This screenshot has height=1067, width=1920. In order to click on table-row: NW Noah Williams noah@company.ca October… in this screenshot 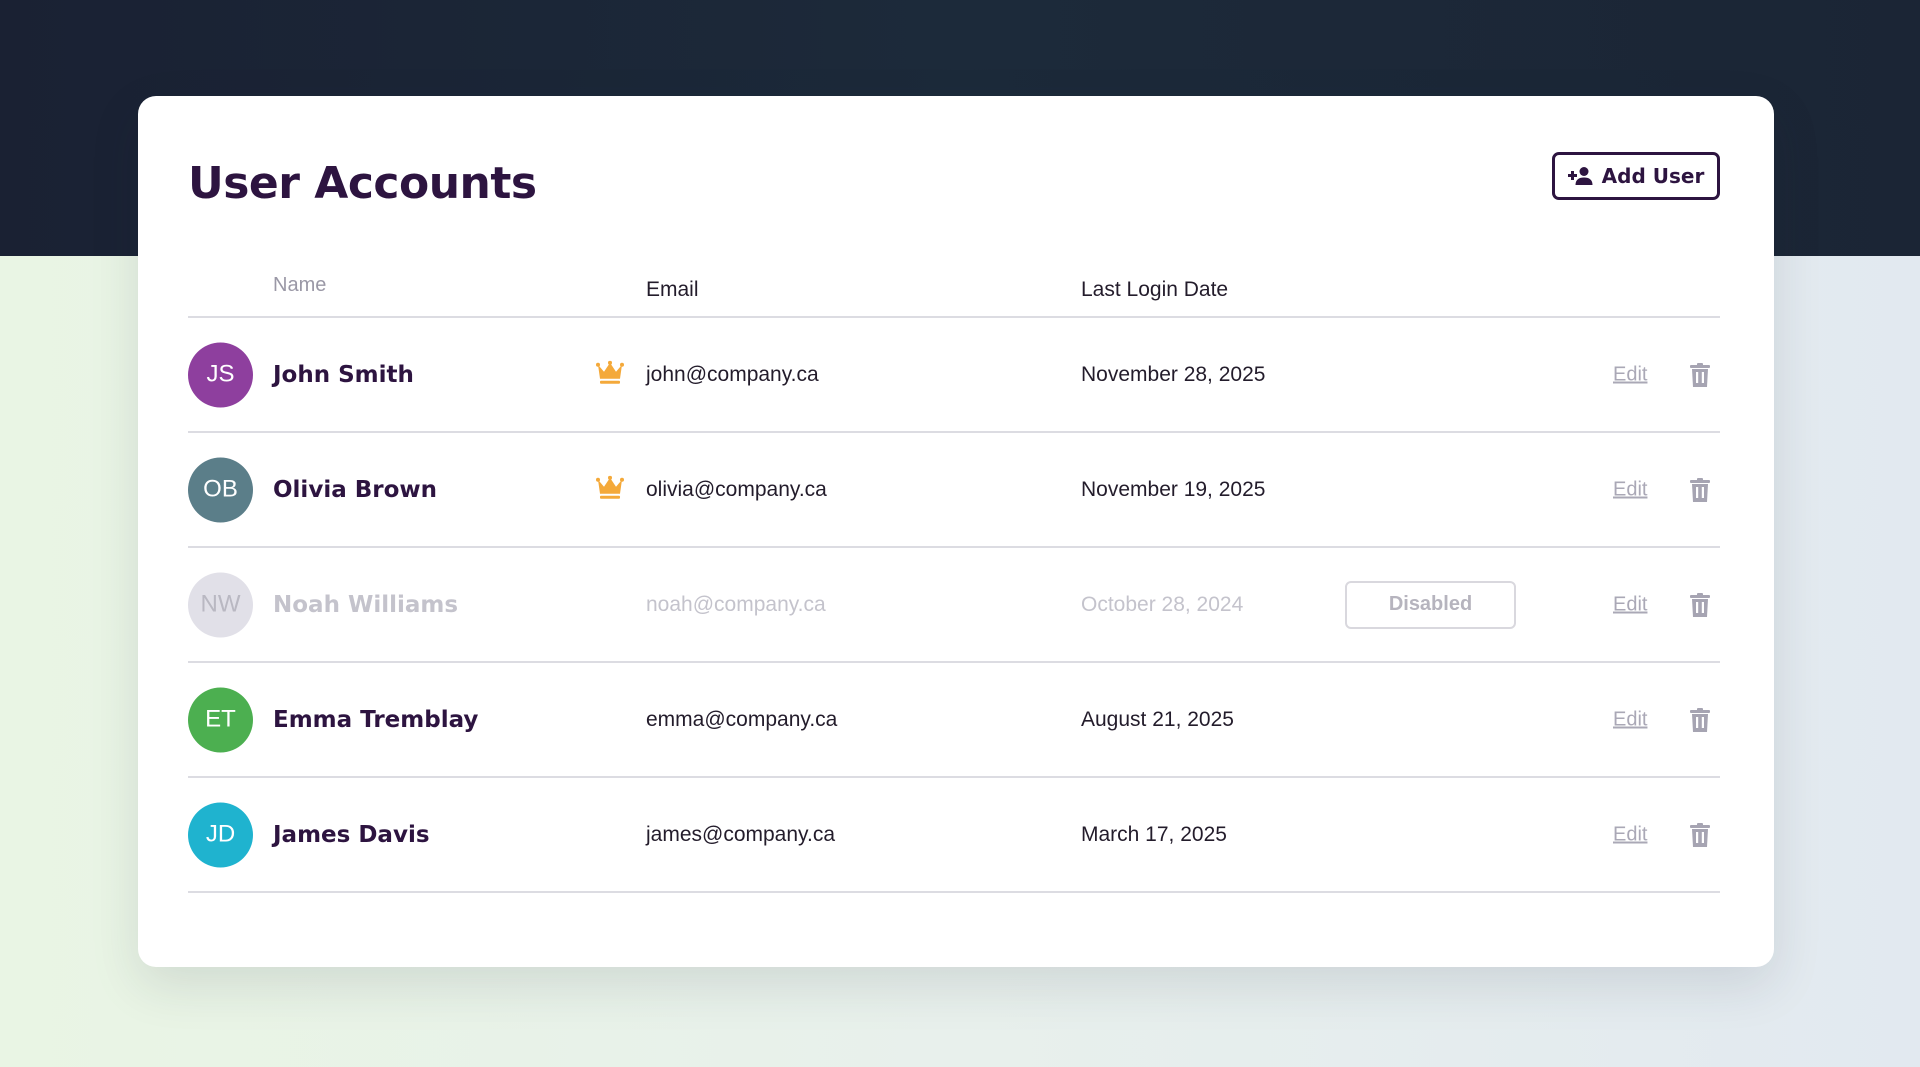, I will do `click(954, 605)`.